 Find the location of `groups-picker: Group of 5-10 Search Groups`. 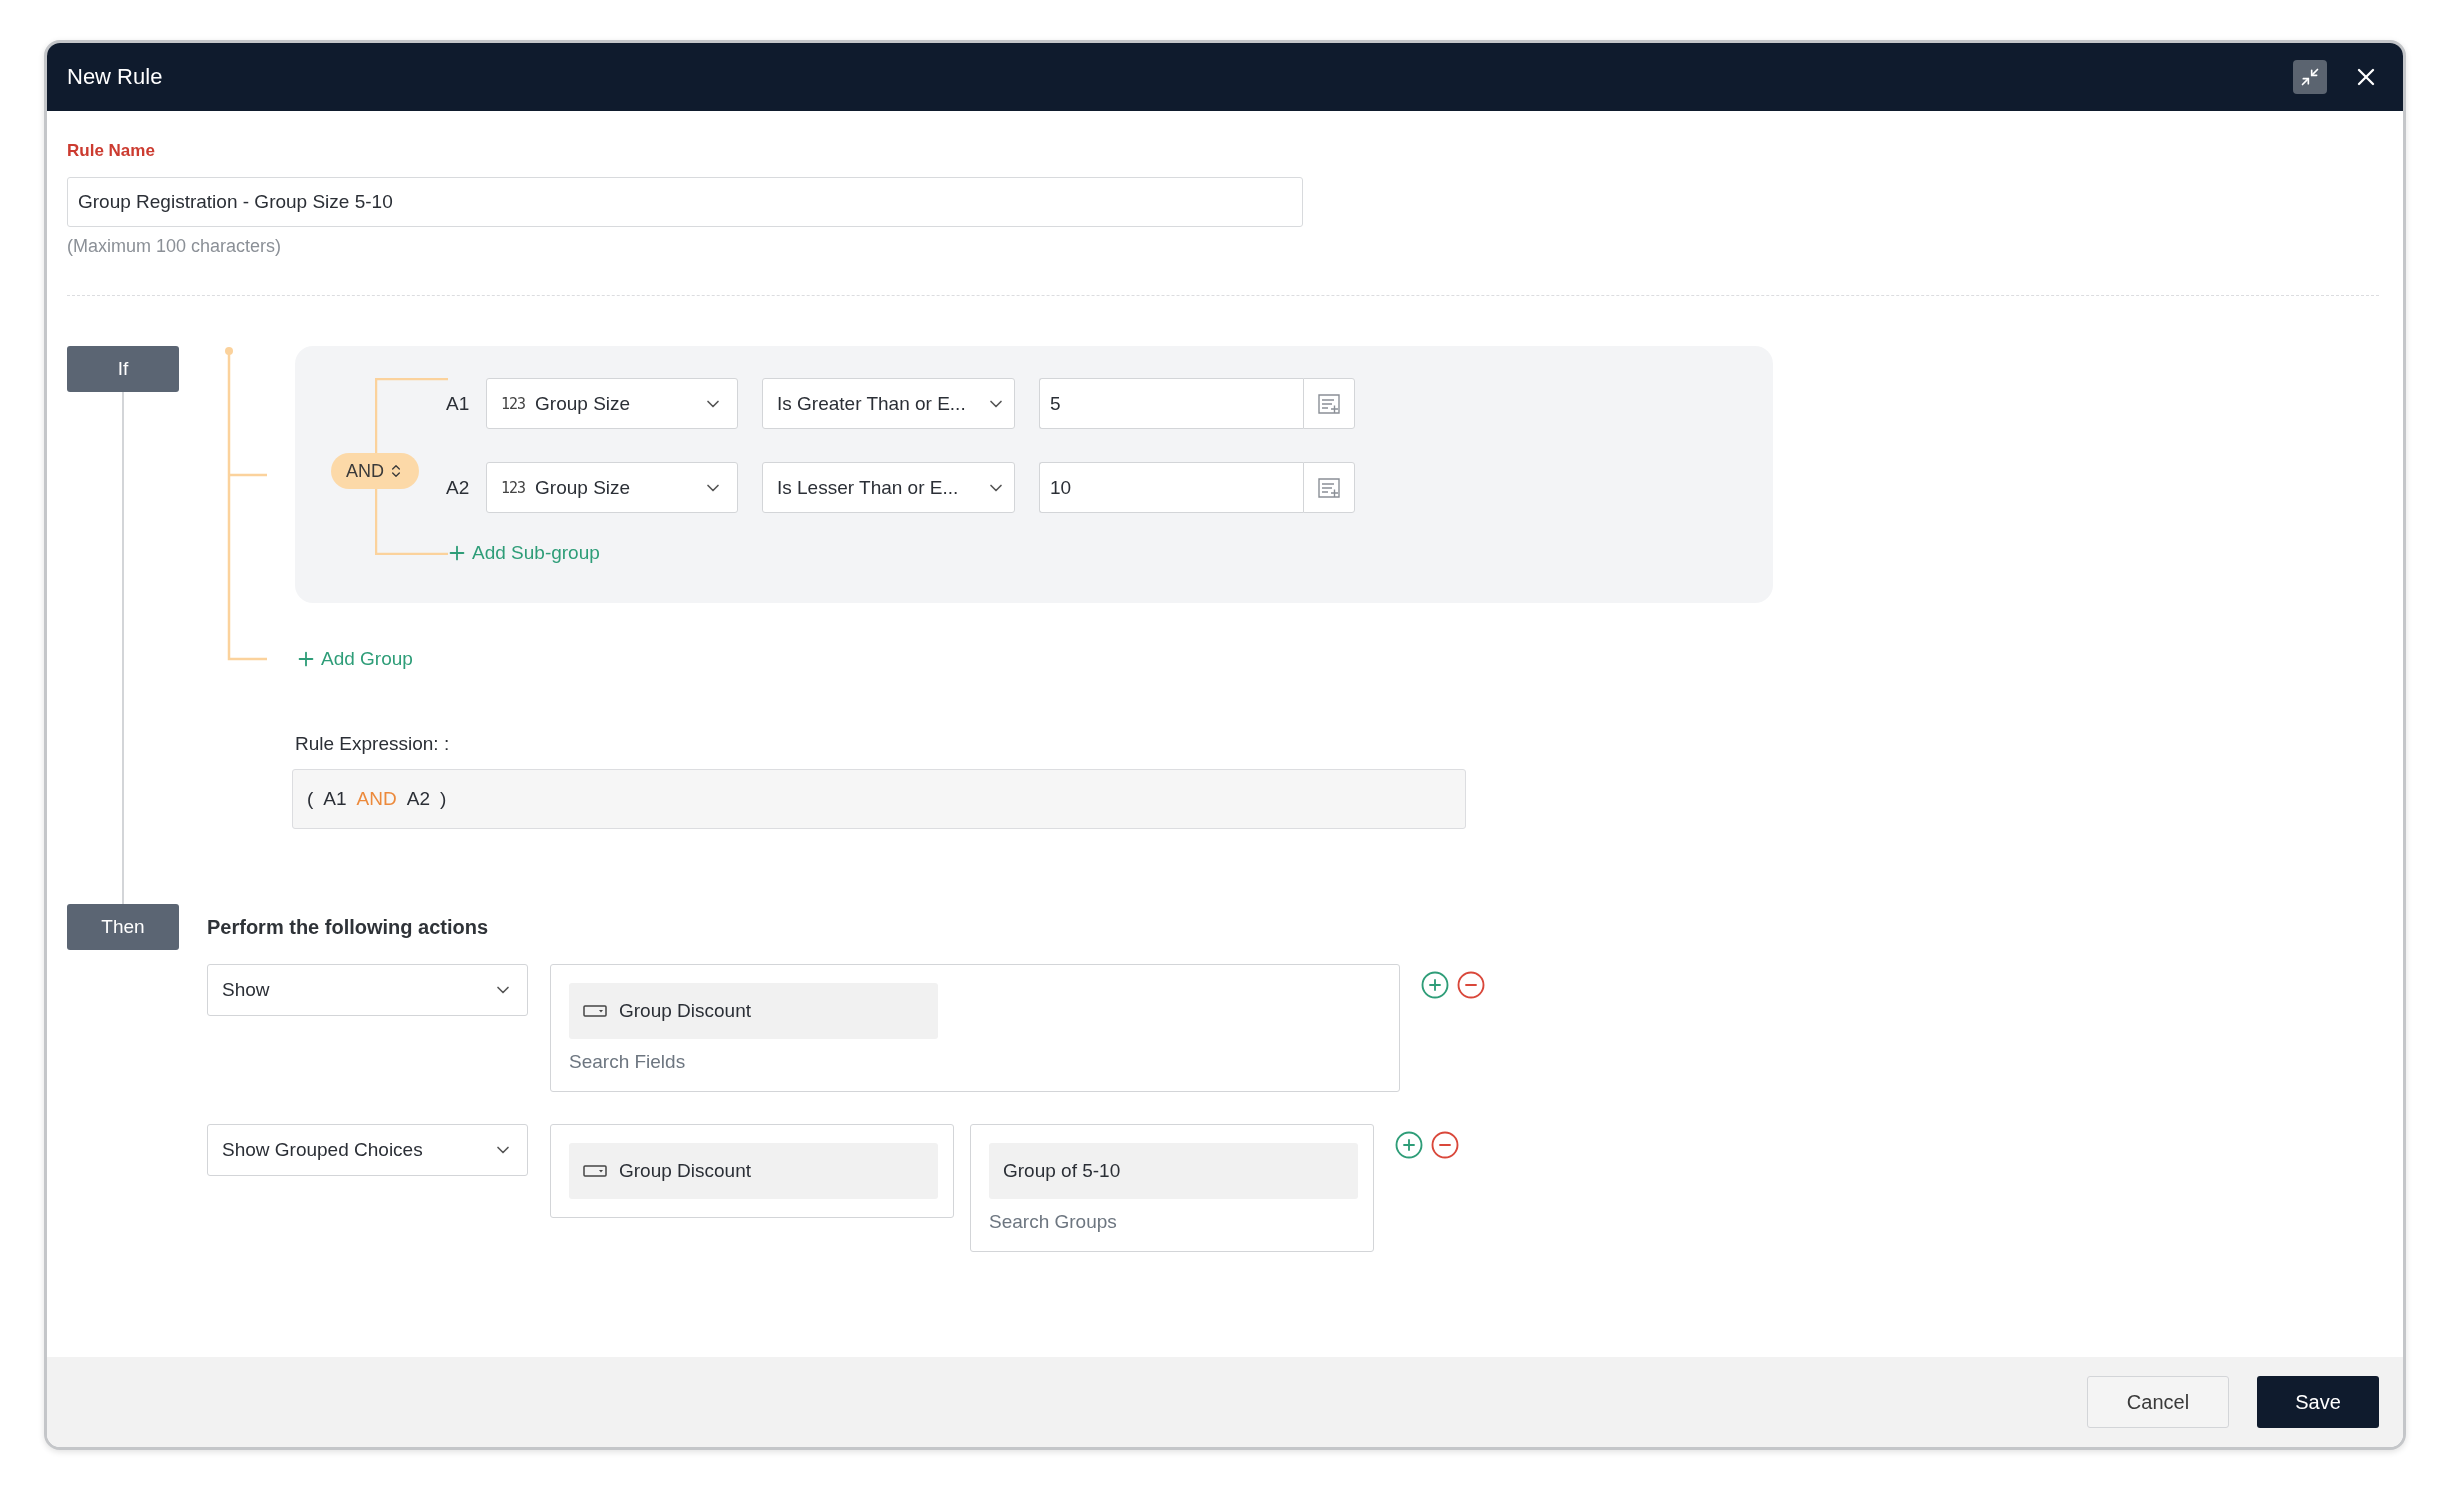

groups-picker: Group of 5-10 Search Groups is located at coordinates (1172, 1188).